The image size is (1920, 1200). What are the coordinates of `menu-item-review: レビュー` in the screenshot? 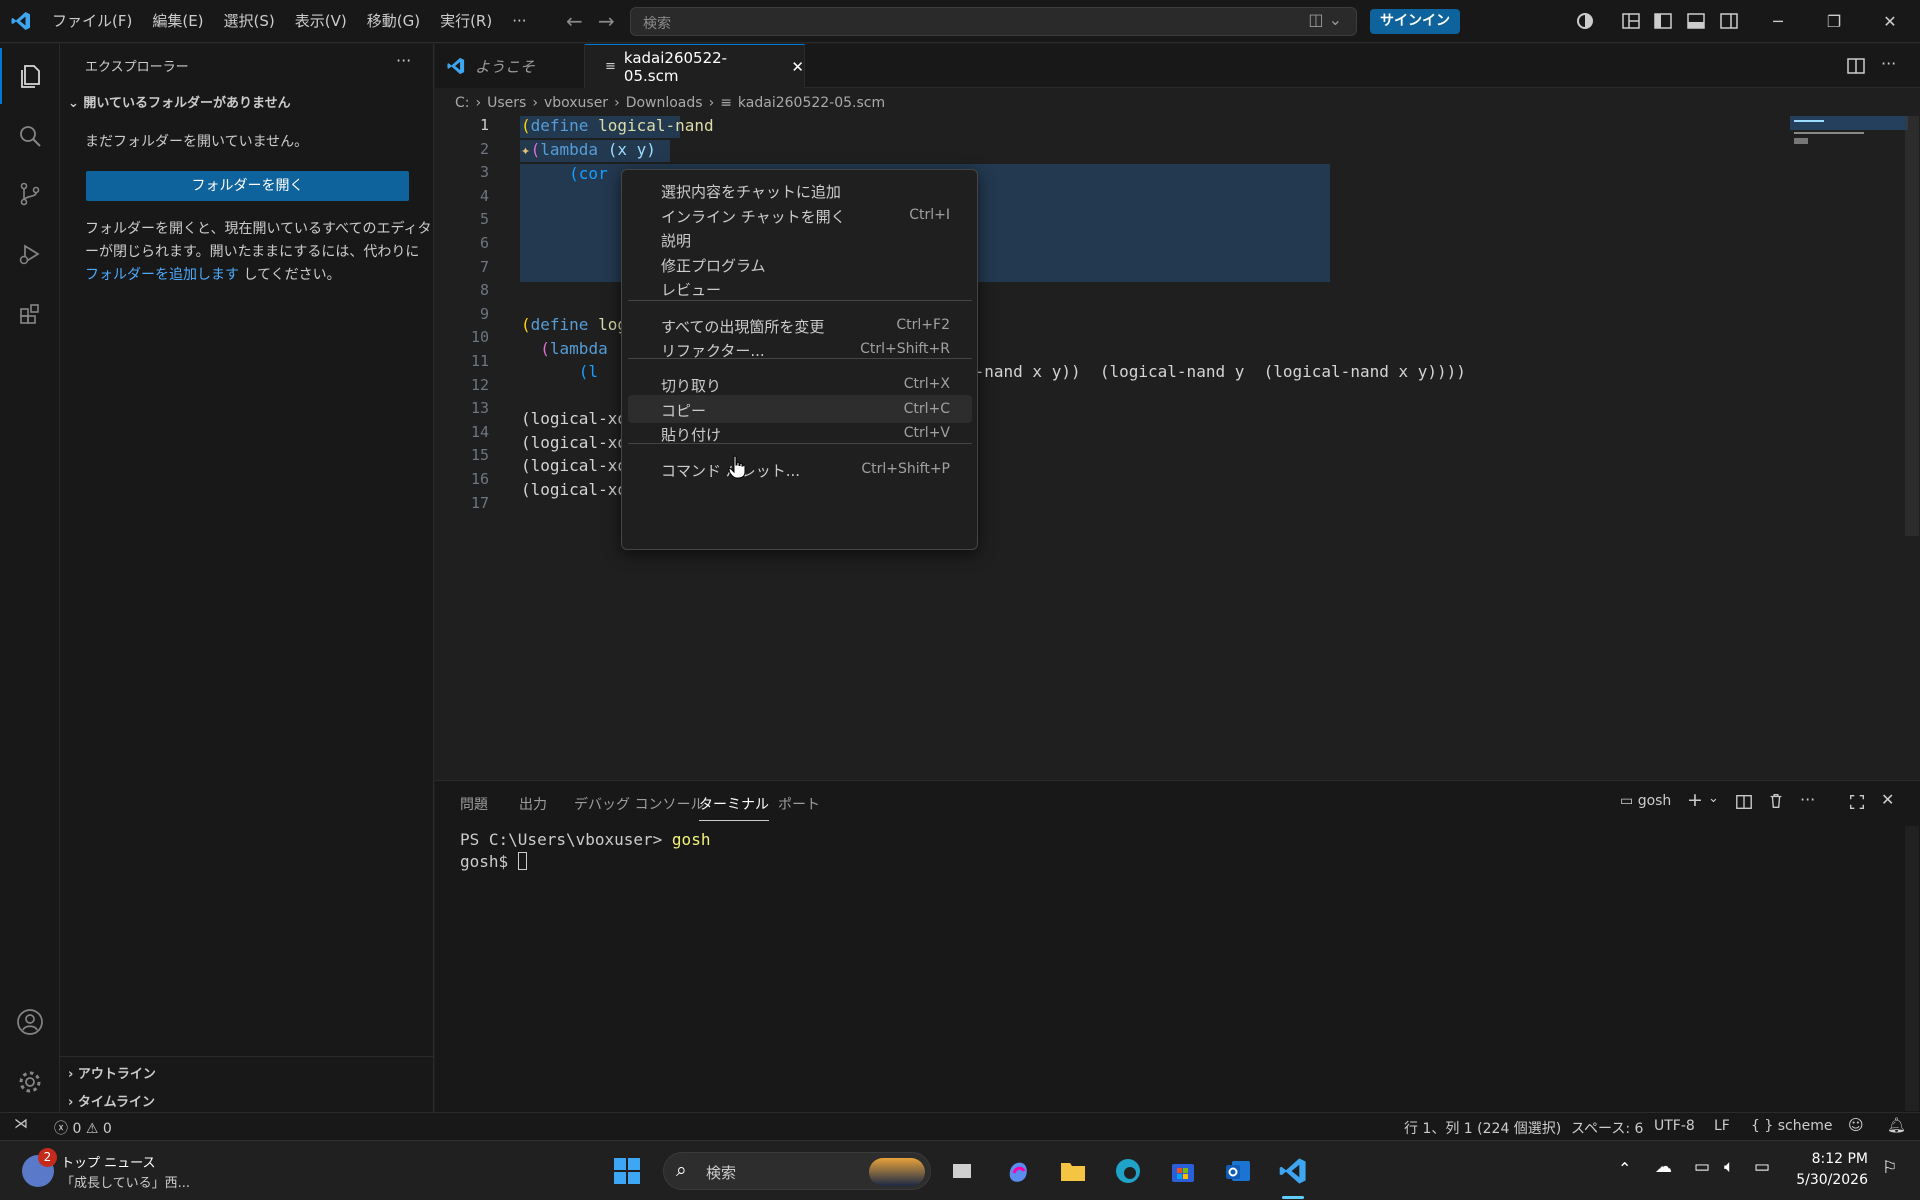 It's located at (800, 288).